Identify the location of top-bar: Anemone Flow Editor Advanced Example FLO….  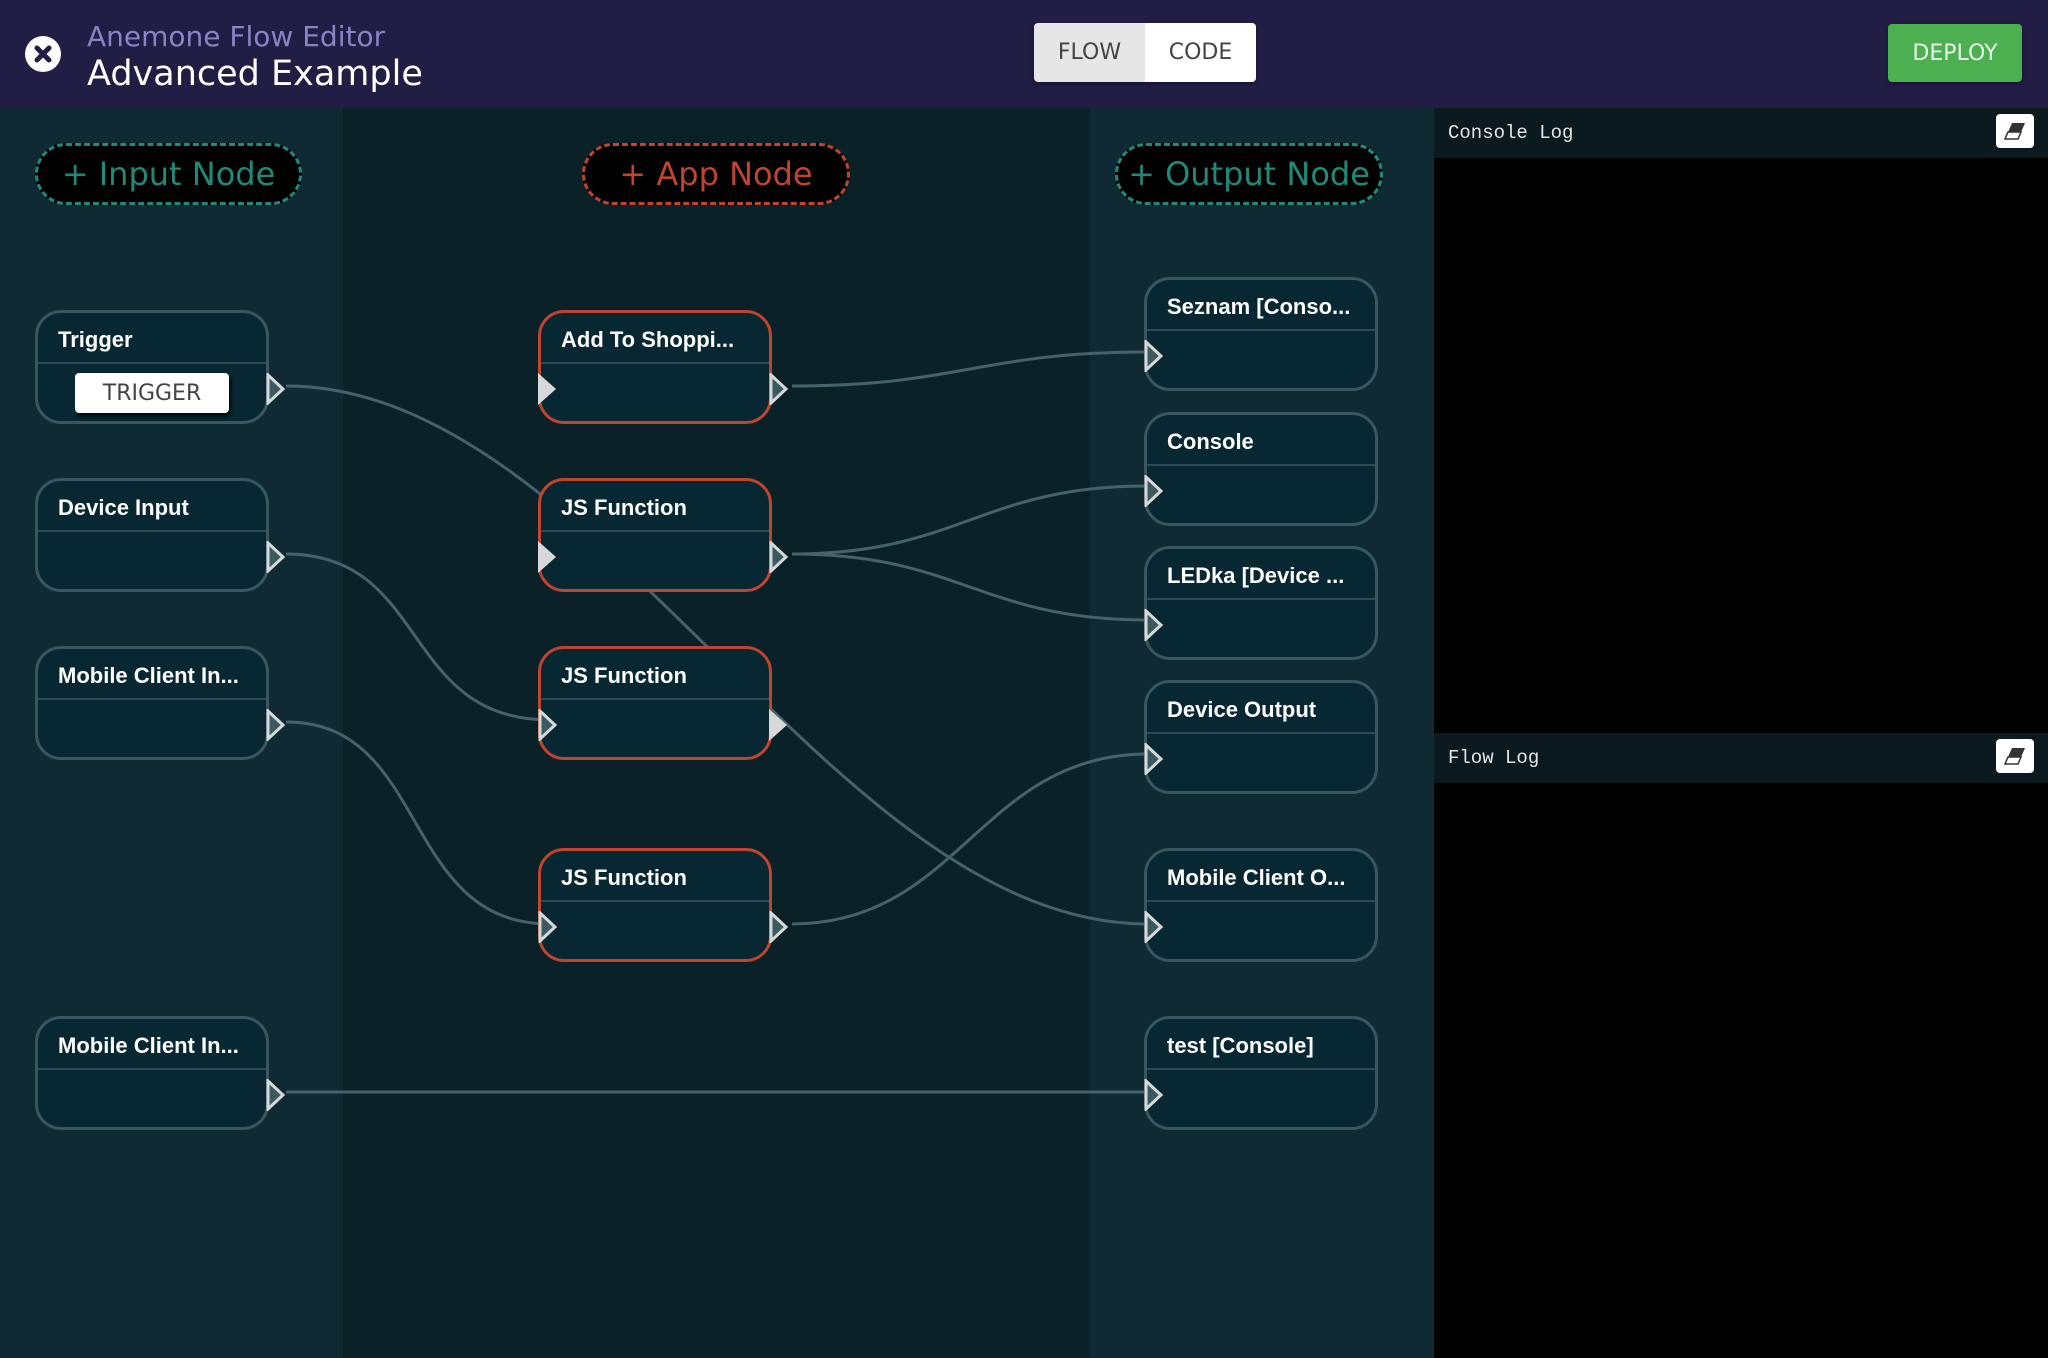
(1024, 54).